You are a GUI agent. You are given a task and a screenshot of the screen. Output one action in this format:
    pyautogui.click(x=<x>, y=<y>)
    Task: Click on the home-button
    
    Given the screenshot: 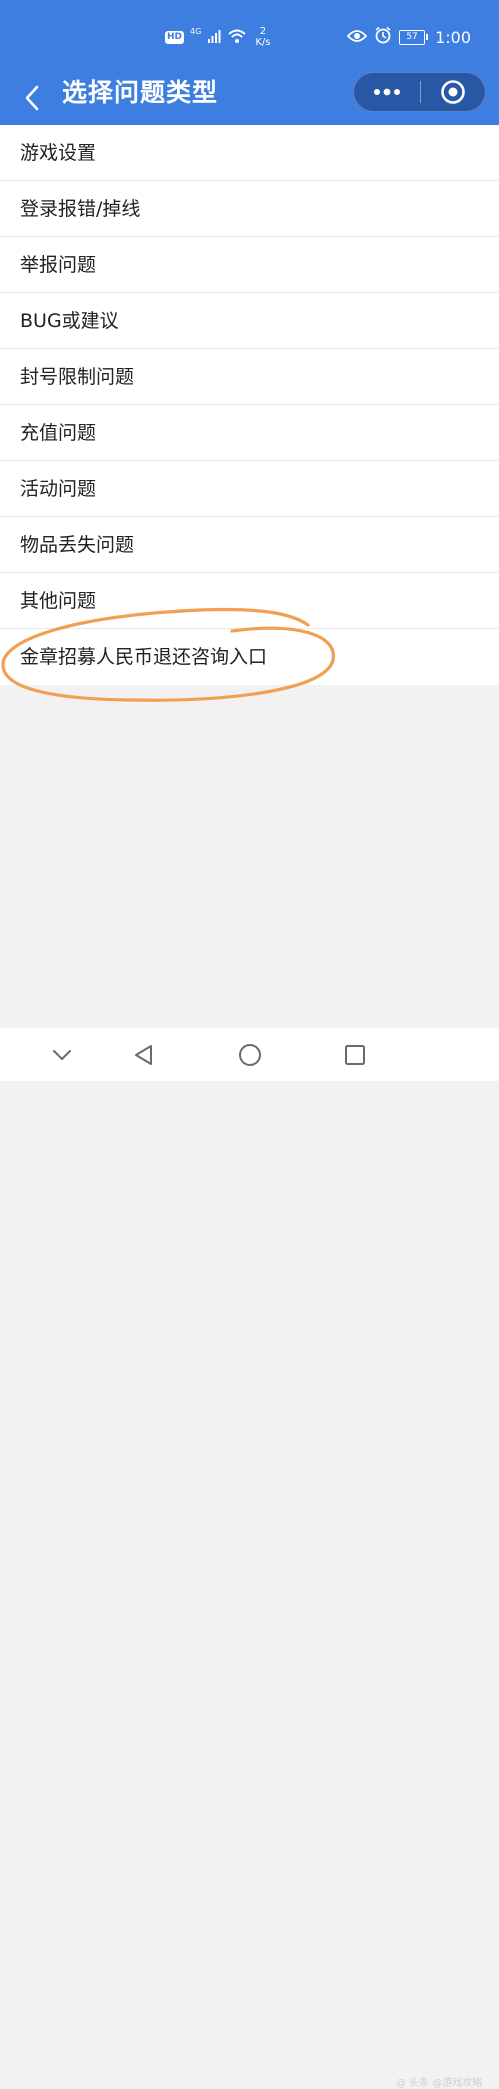 What is the action you would take?
    pyautogui.click(x=250, y=1055)
    